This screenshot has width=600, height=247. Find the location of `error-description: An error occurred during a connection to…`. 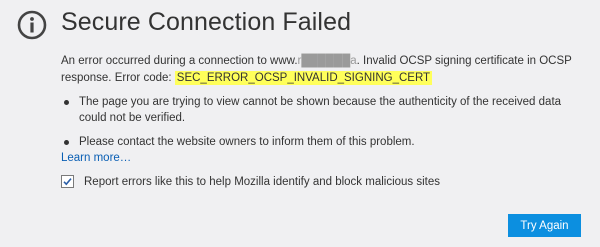

error-description: An error occurred during a connection to… is located at coordinates (321, 70).